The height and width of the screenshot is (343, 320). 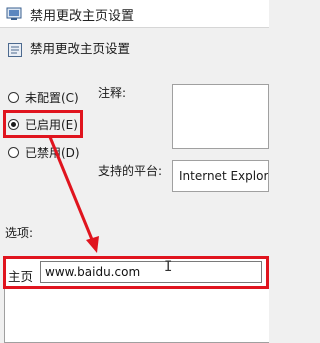 What do you see at coordinates (136, 272) in the screenshot?
I see `highlight-homepage-box` at bounding box center [136, 272].